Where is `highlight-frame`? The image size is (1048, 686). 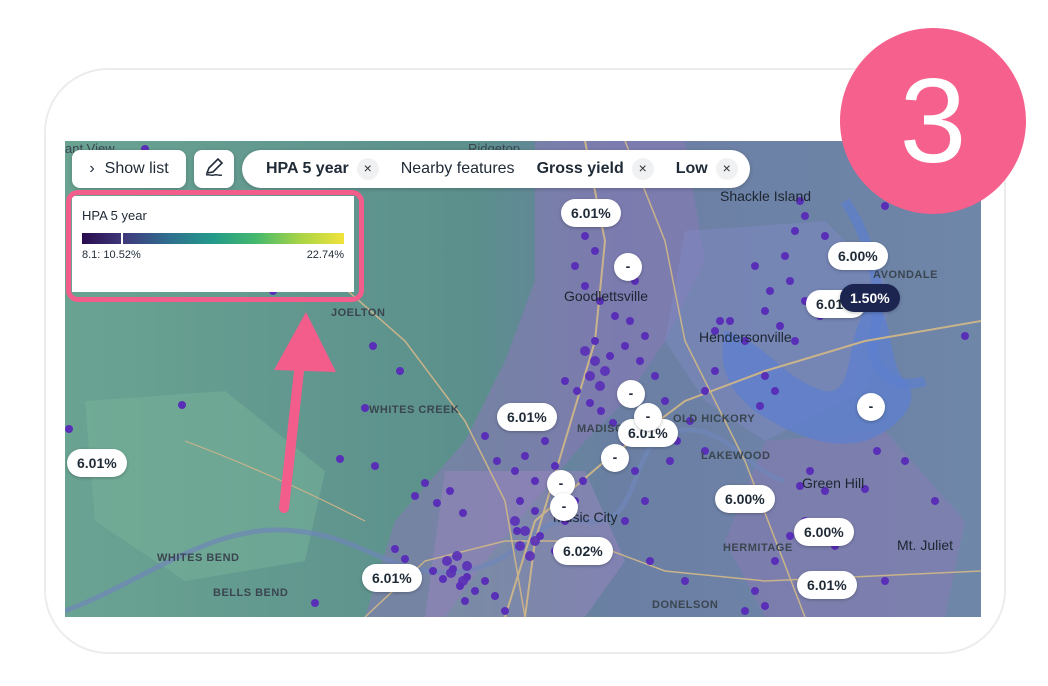
highlight-frame is located at coordinates (215, 246).